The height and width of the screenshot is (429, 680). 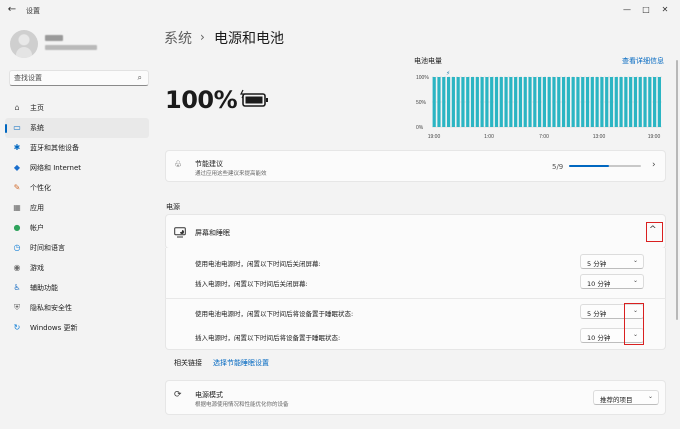 I want to click on close-button: ✕, so click(x=665, y=10).